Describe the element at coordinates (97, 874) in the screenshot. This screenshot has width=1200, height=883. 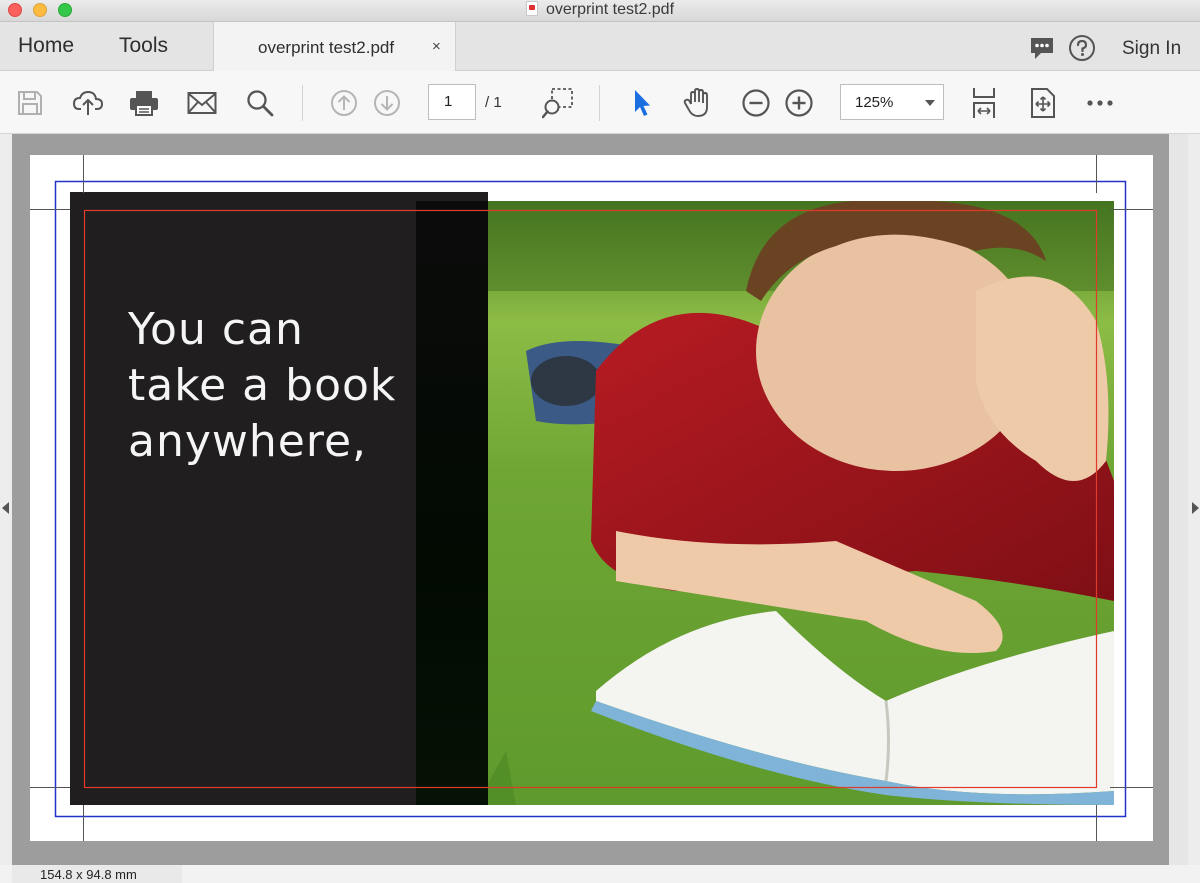
I see `page-size-label: 154.8 x 94.8 mm` at that location.